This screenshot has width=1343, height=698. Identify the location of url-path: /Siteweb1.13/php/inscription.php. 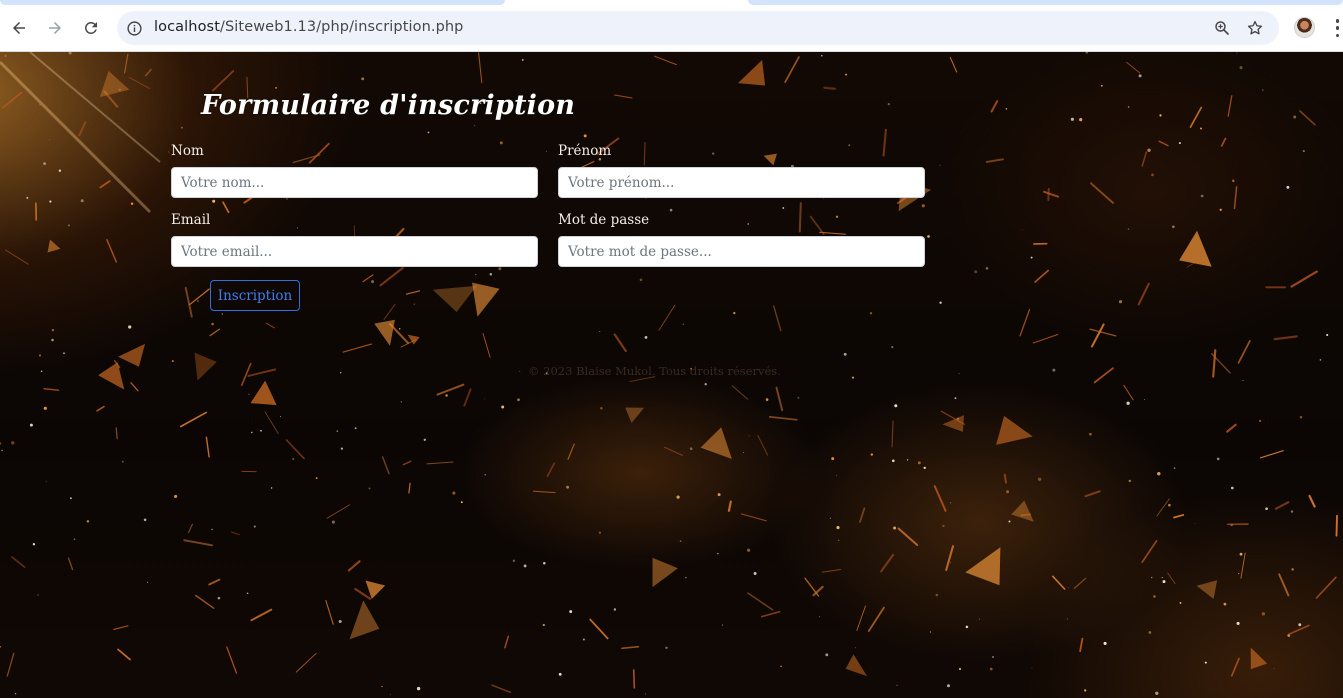
(342, 27).